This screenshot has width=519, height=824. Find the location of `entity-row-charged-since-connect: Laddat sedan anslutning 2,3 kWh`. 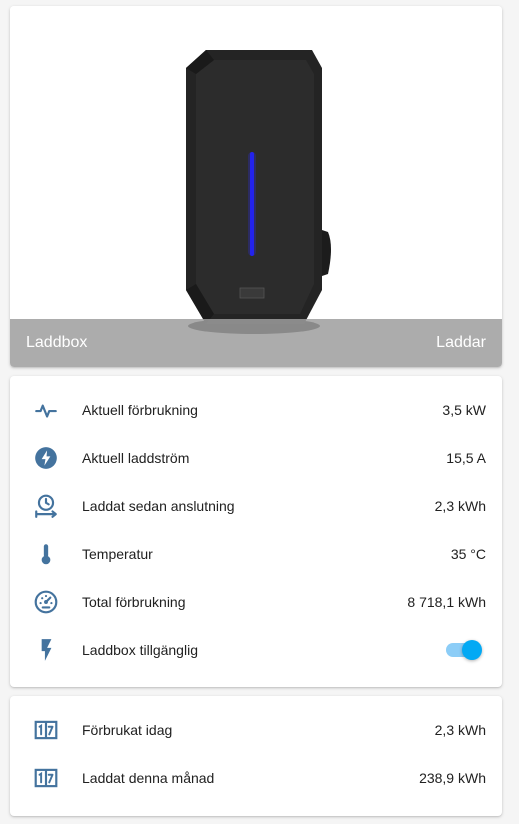

entity-row-charged-since-connect: Laddat sedan anslutning 2,3 kWh is located at coordinates (256, 506).